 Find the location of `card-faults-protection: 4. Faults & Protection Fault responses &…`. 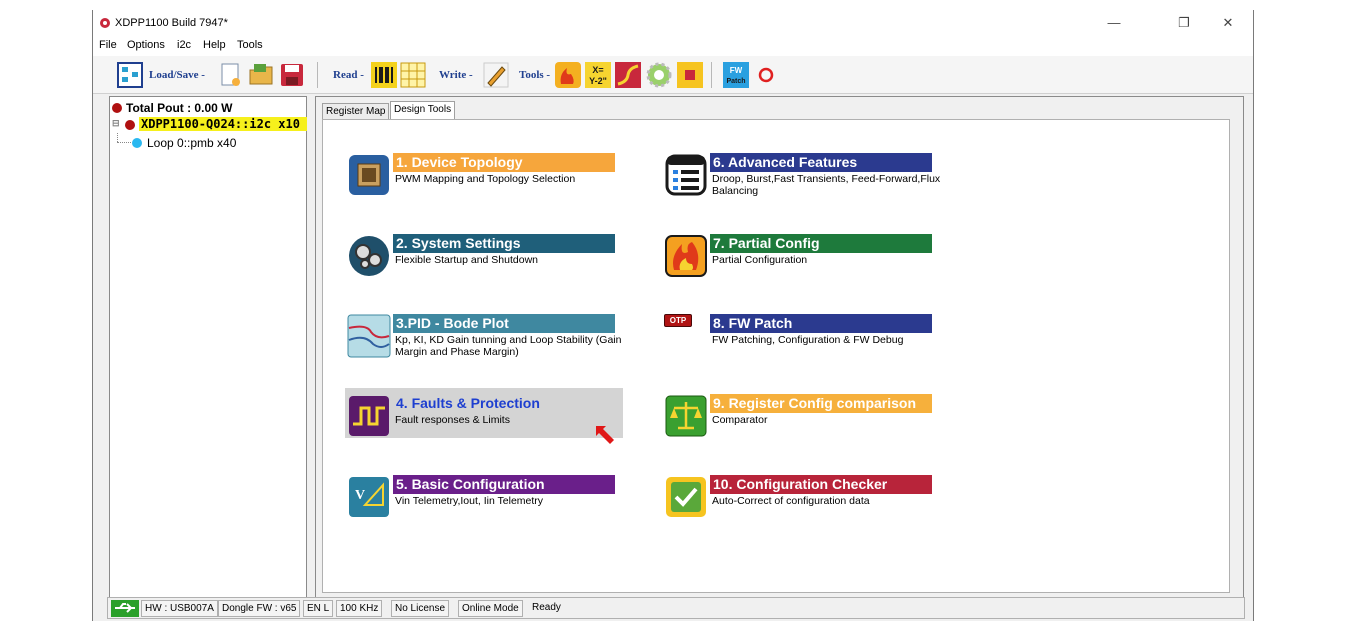

card-faults-protection: 4. Faults & Protection Fault responses &… is located at coordinates (487, 423).